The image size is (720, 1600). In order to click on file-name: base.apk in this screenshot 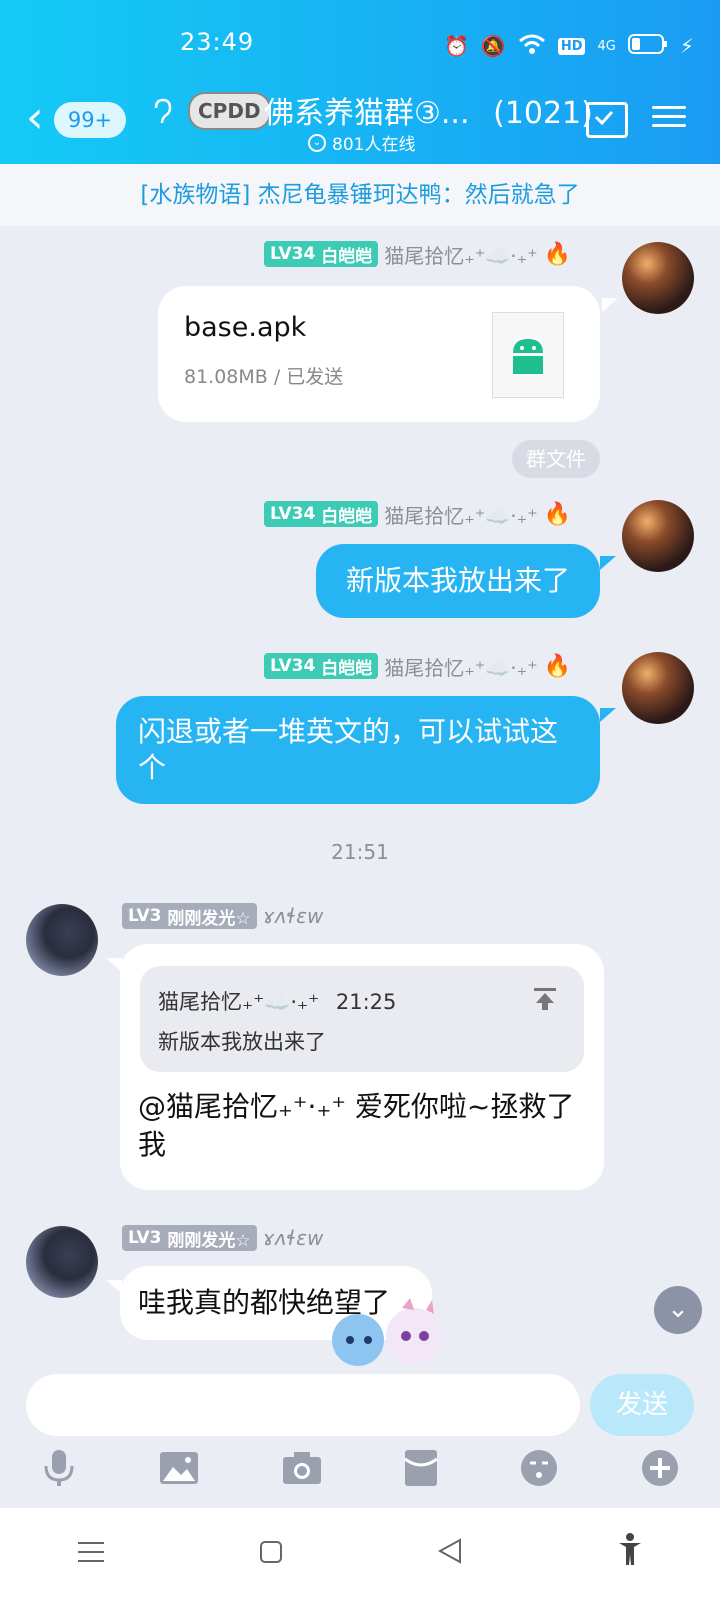, I will do `click(245, 327)`.